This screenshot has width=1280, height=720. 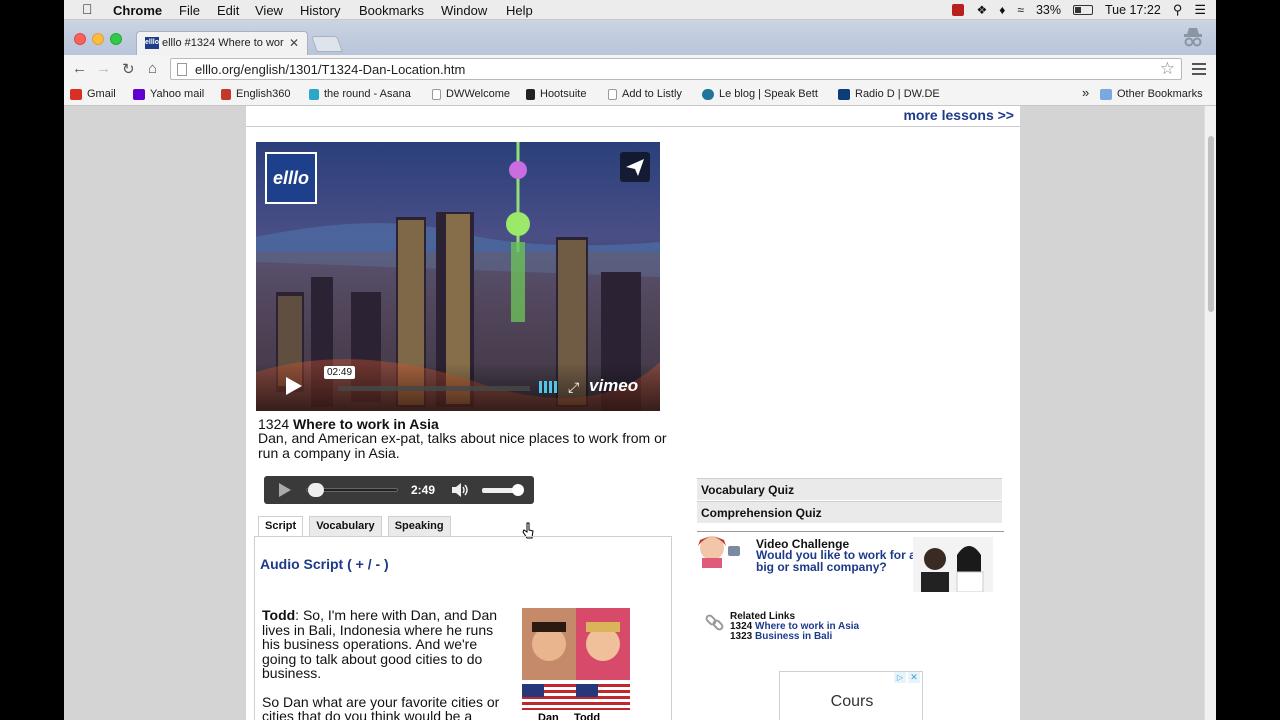 What do you see at coordinates (137, 10) in the screenshot?
I see `menu-app-name: Chrome` at bounding box center [137, 10].